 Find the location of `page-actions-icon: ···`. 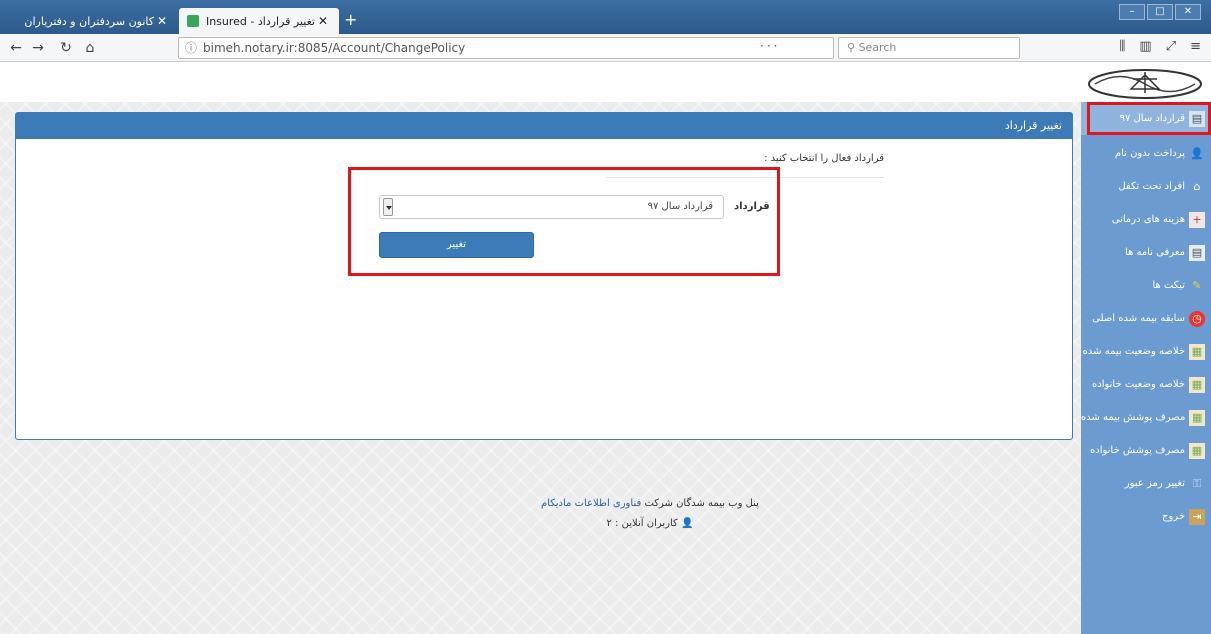

page-actions-icon: ··· is located at coordinates (770, 46).